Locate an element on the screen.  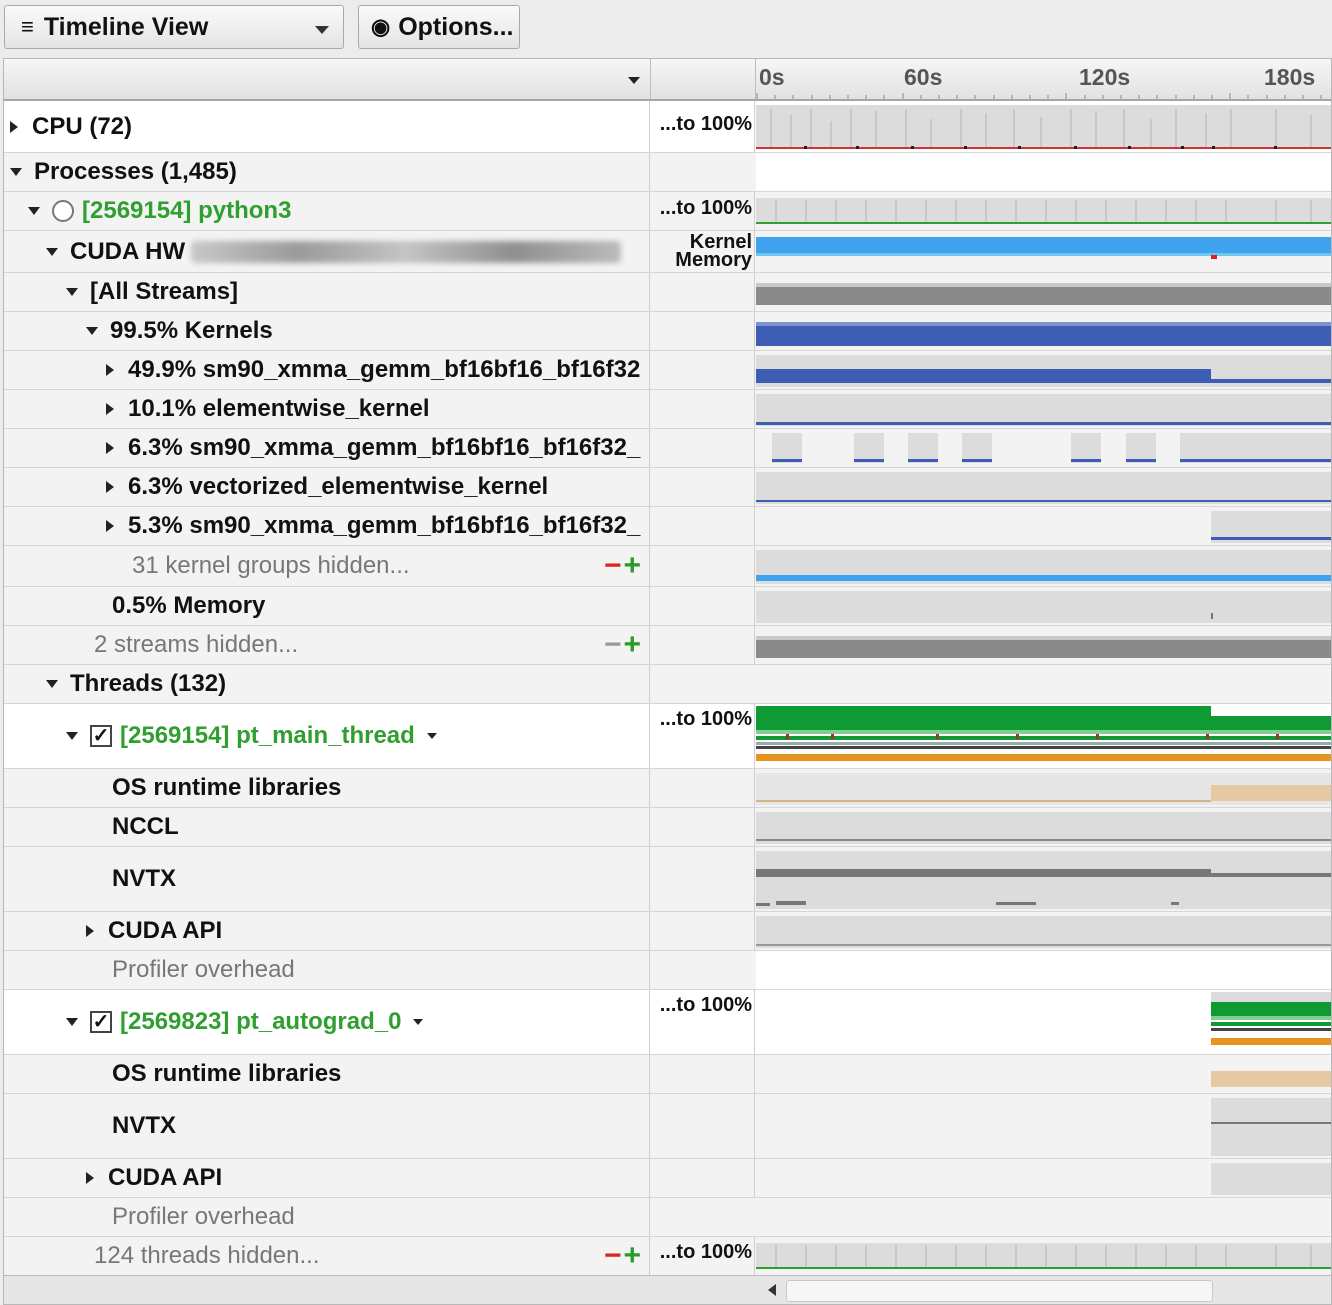
row-thread-main: ✓ [2569154] pt_main_thread ...to 100% is located at coordinates (667, 736).